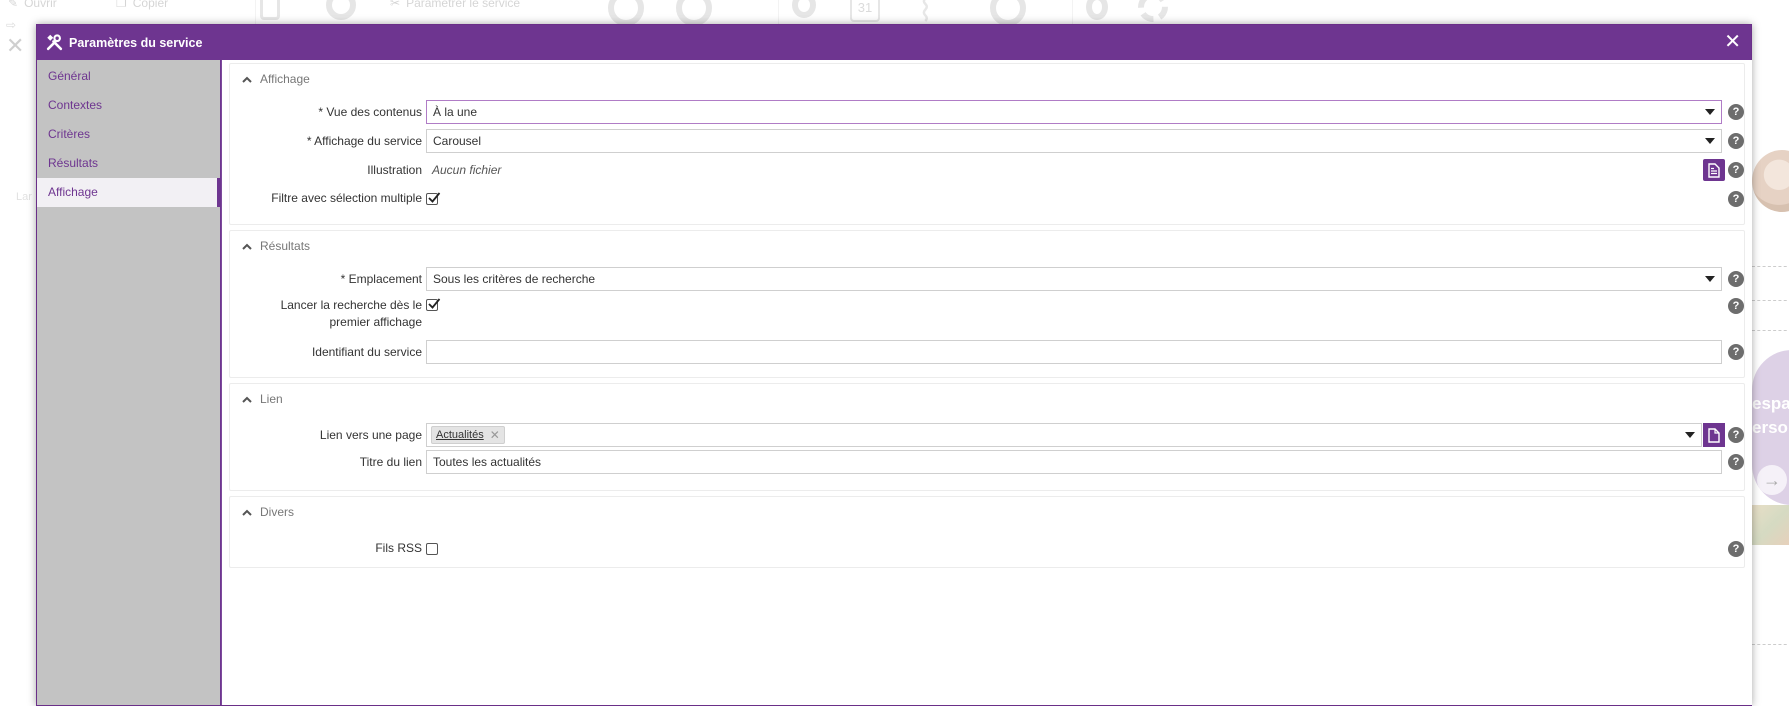  What do you see at coordinates (1732, 42) in the screenshot?
I see `close-icon: ✕` at bounding box center [1732, 42].